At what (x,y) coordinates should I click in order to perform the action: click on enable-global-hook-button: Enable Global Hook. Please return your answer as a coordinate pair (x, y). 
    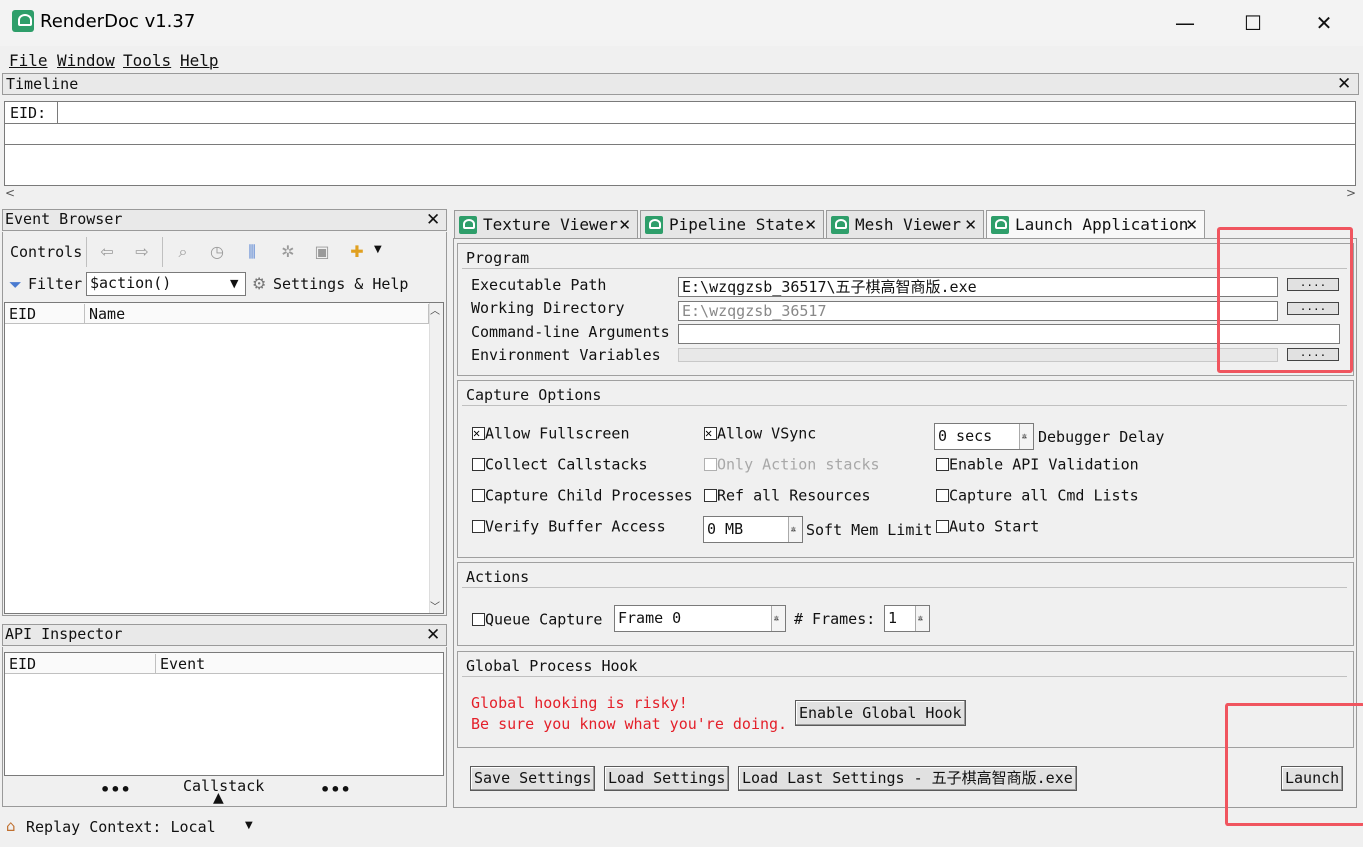
    Looking at the image, I should click on (880, 713).